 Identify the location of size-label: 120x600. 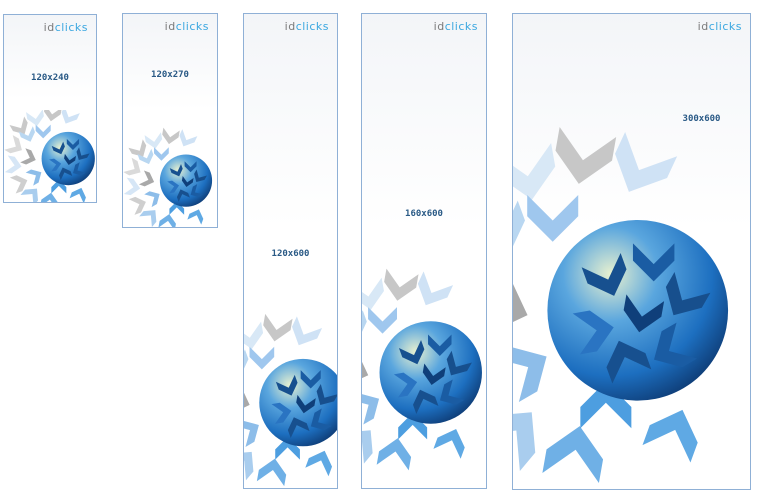
(290, 254).